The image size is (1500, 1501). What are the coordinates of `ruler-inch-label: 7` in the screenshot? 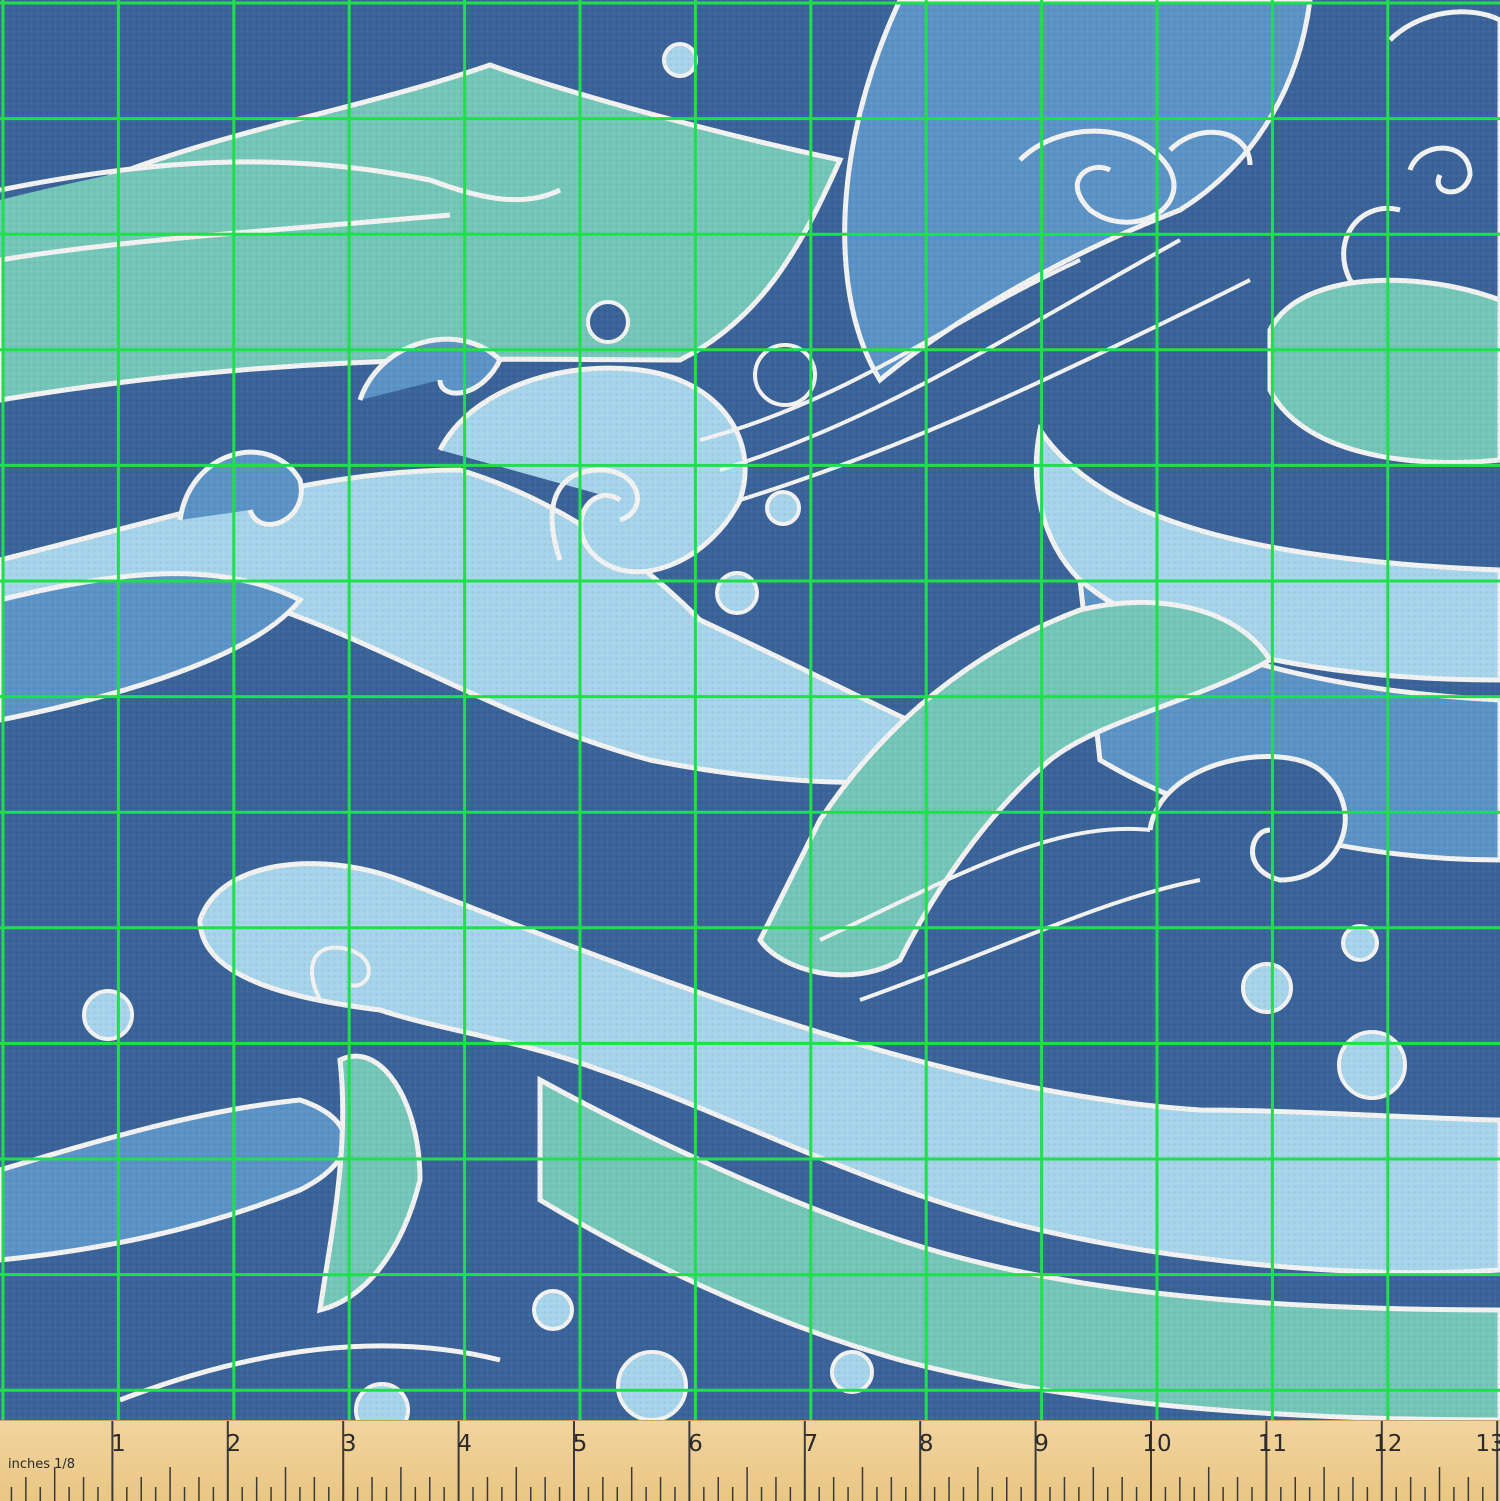 It's located at (811, 1444).